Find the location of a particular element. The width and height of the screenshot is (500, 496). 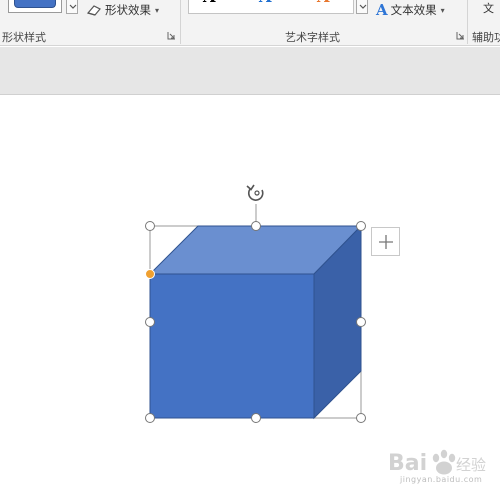

cube-front-face is located at coordinates (232, 346).